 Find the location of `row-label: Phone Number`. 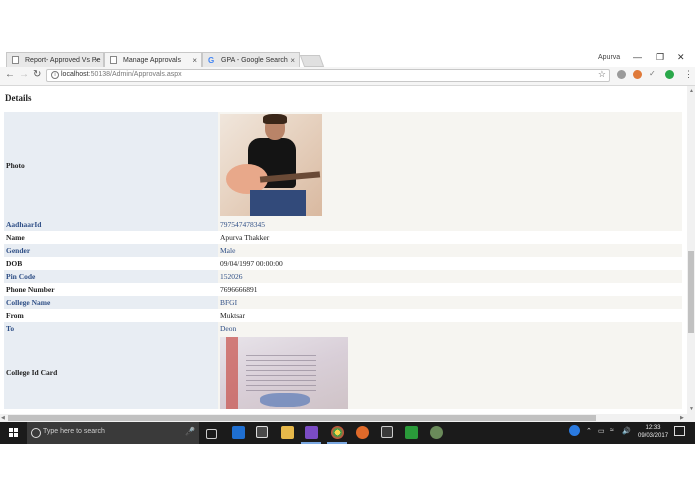

row-label: Phone Number is located at coordinates (111, 289).